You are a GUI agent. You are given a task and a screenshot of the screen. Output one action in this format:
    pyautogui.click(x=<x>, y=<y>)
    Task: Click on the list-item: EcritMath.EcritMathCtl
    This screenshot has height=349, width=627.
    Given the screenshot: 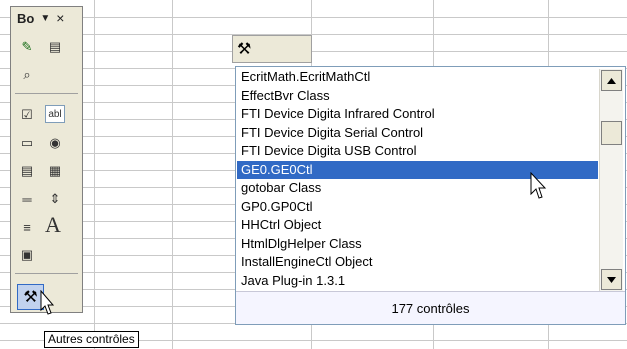 What is the action you would take?
    pyautogui.click(x=417, y=77)
    